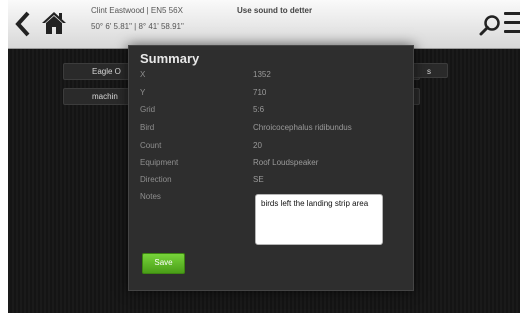 The image size is (528, 313). I want to click on back-arrow-icon, so click(23, 24).